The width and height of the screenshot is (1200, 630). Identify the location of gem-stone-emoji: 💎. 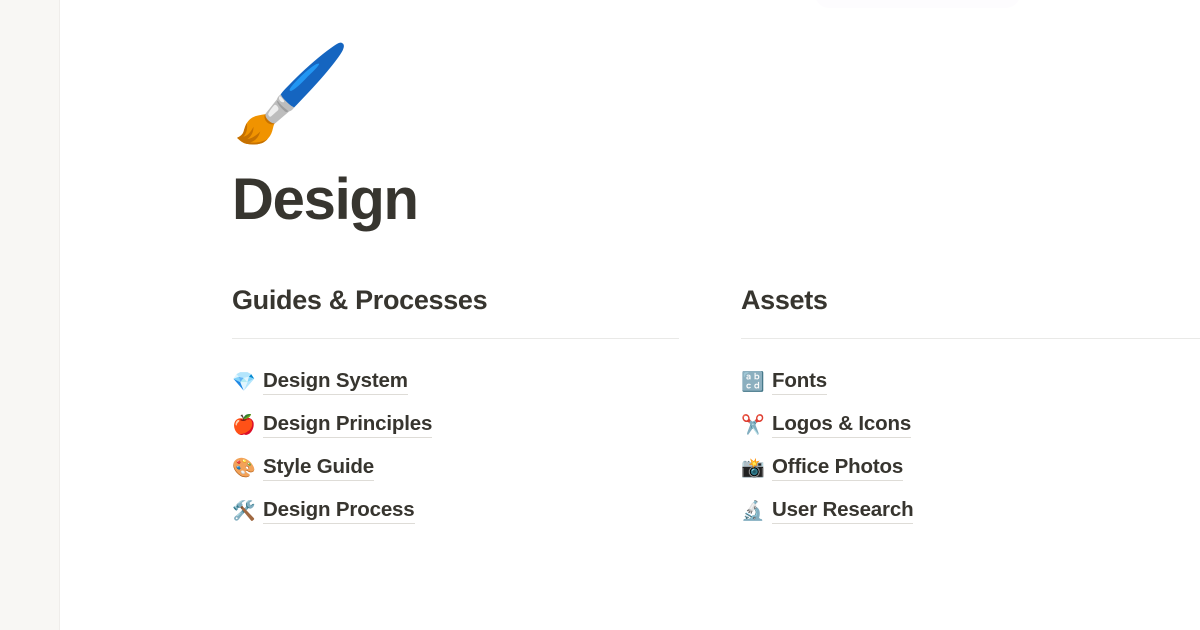
(244, 382).